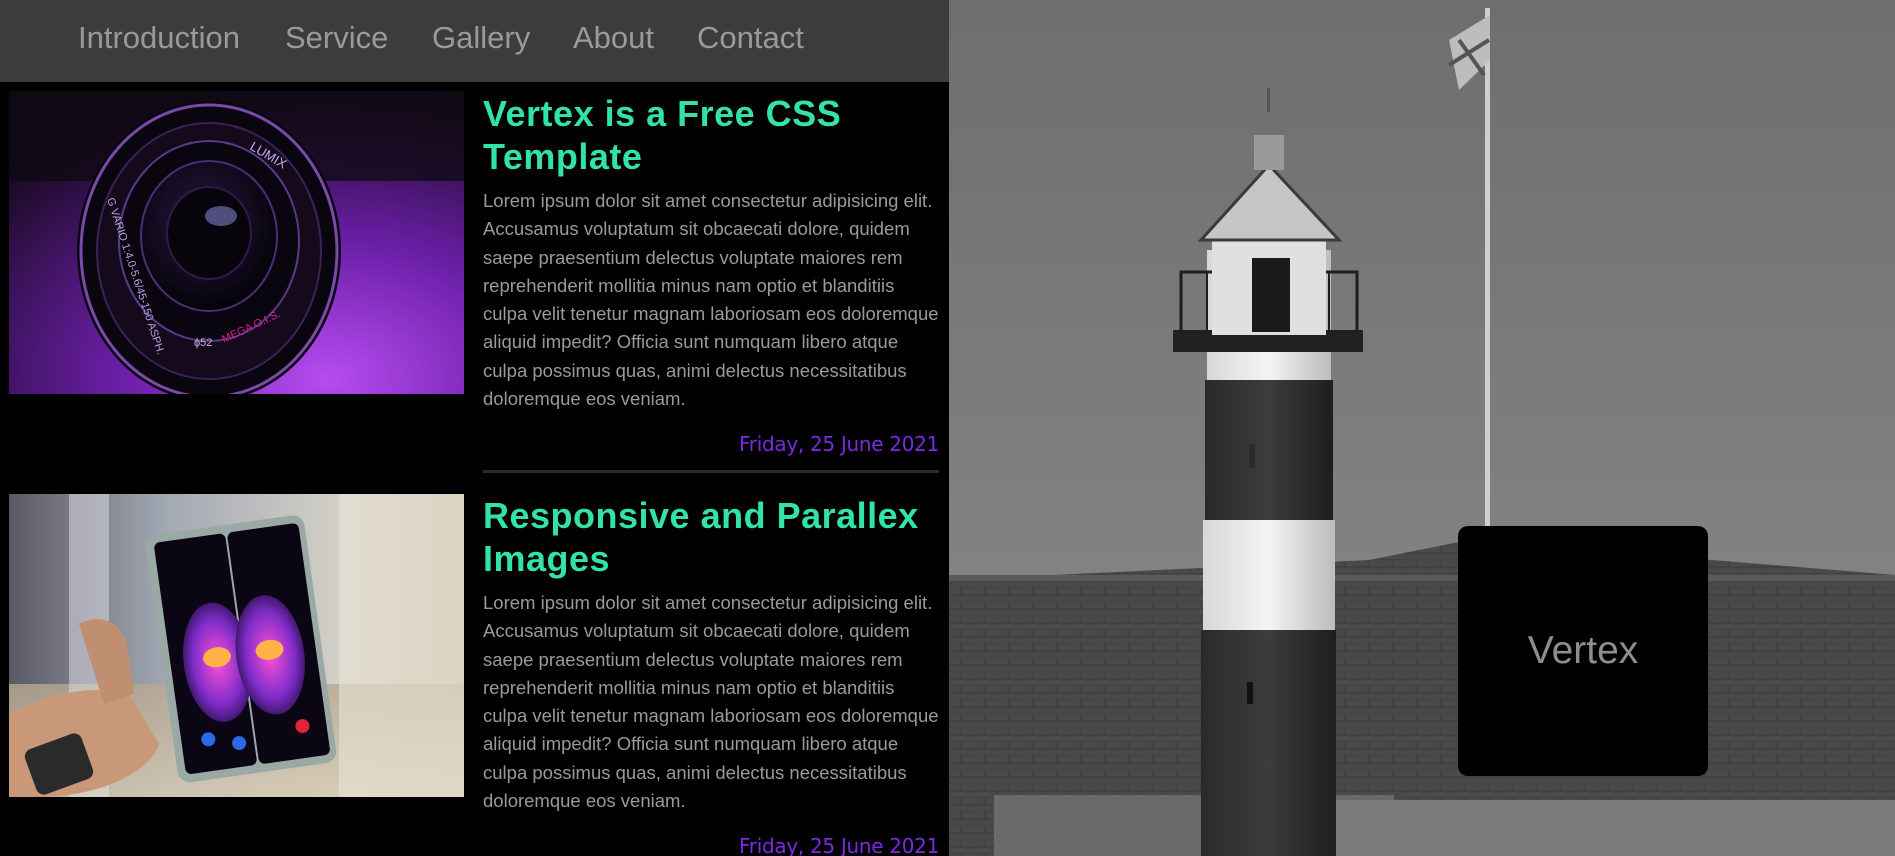  I want to click on brand-name: Vertex, so click(1583, 651).